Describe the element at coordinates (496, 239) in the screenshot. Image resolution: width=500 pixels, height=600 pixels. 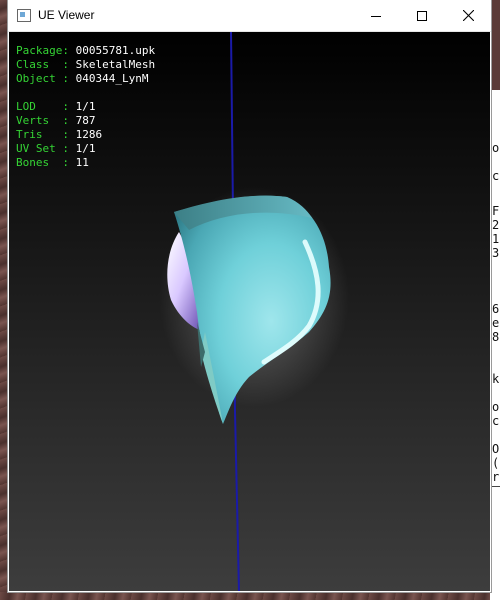
I see `console-text: 1` at that location.